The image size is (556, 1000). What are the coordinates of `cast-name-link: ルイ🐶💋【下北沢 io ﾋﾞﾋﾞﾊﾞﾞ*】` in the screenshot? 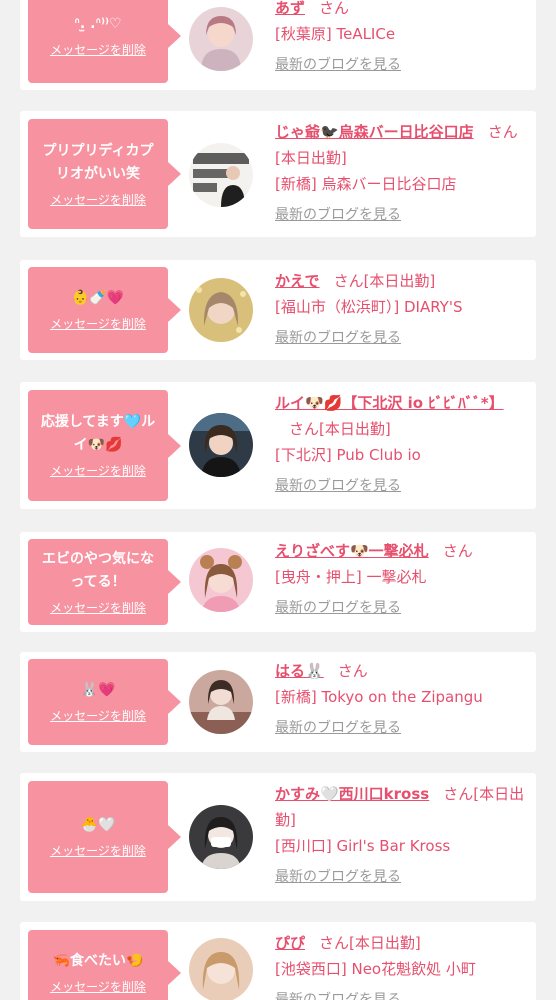 It's located at (389, 403).